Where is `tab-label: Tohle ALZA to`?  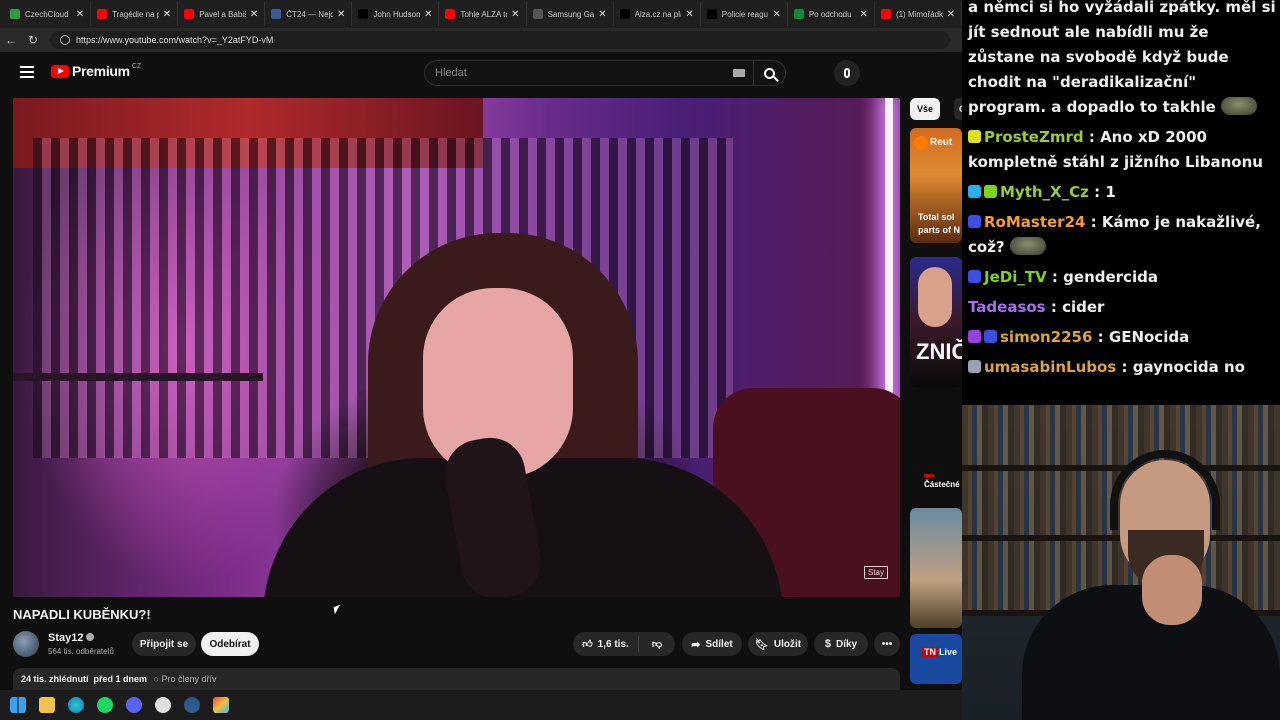
tab-label: Tohle ALZA to is located at coordinates (484, 14).